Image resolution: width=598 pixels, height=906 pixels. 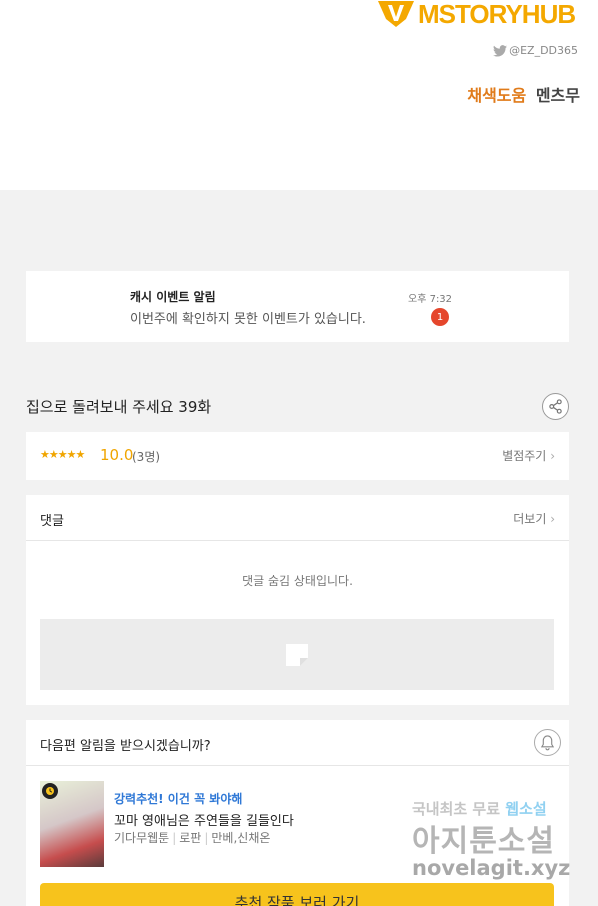 I want to click on recommendation-title: 꼬마 영애님은 주연들을 길들인다, so click(x=204, y=821).